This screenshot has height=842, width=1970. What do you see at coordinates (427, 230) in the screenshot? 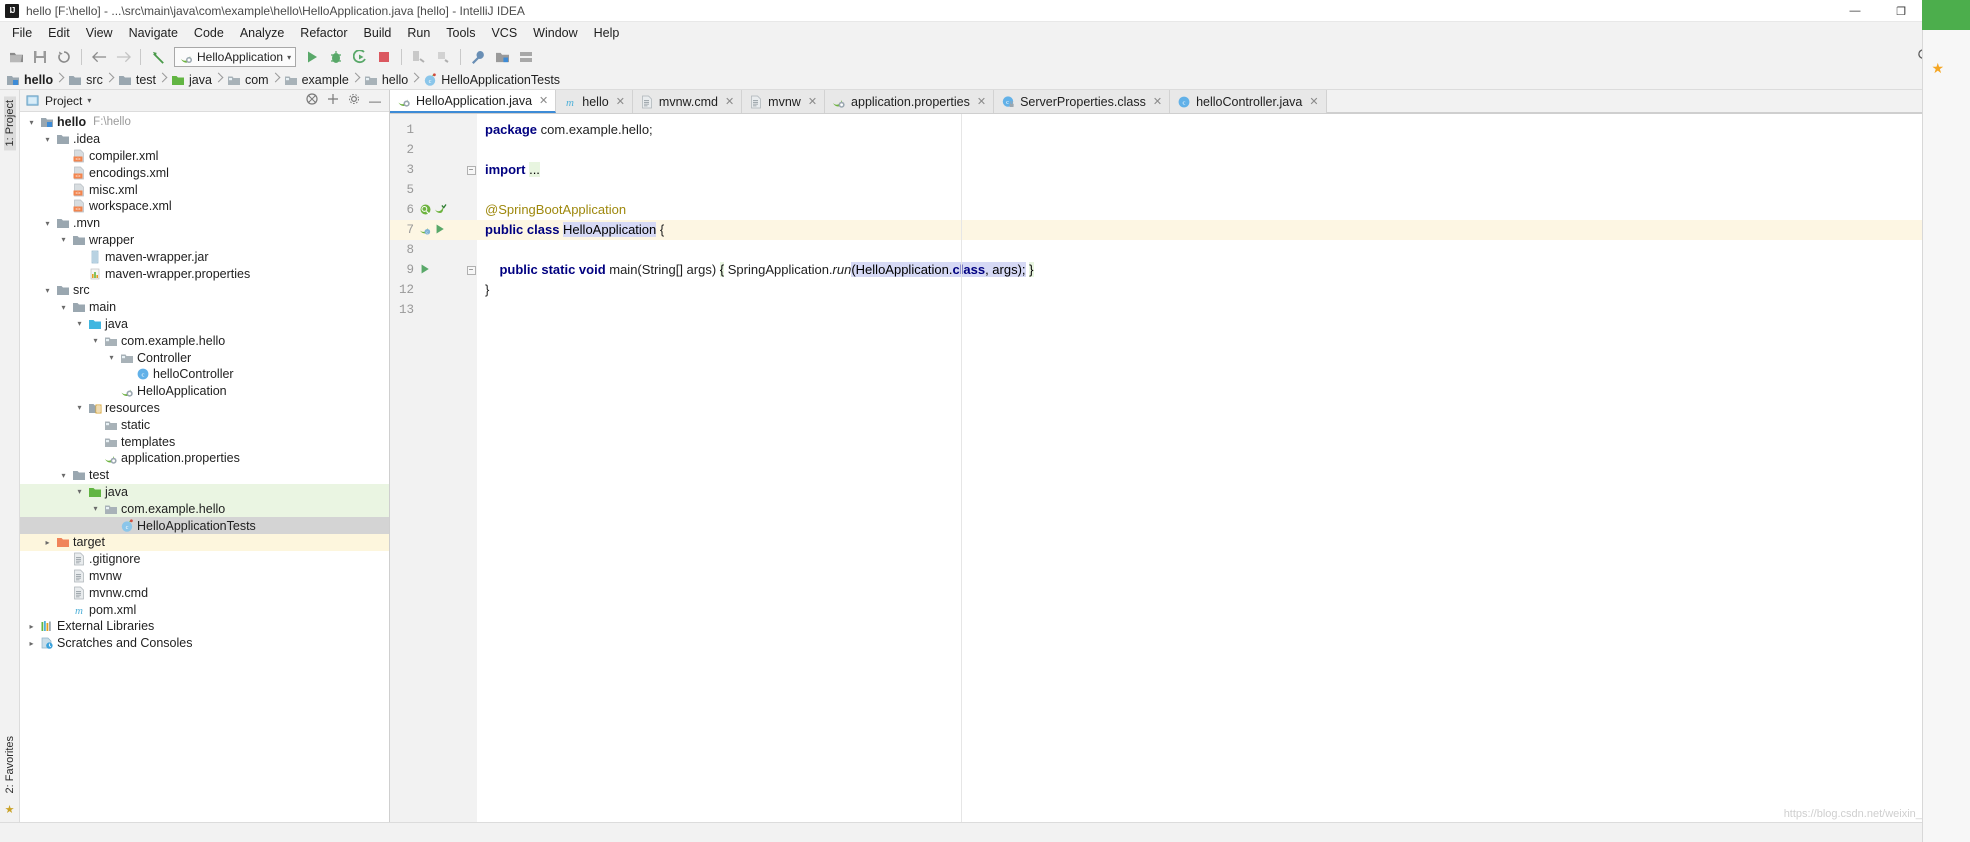
I see `gutter-line-7: 7c` at bounding box center [427, 230].